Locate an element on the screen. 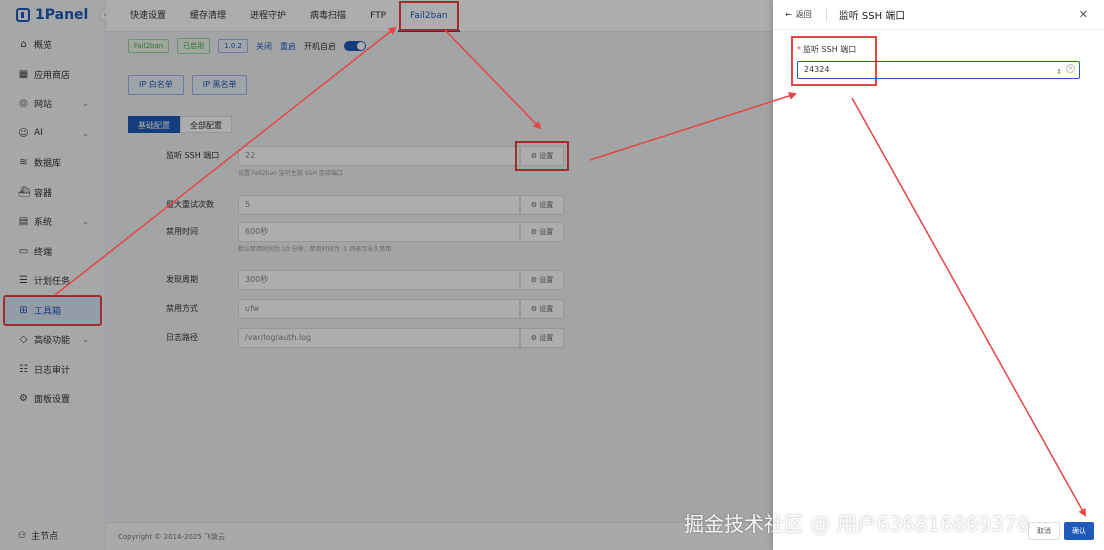  clear-icon: × is located at coordinates (1070, 68).